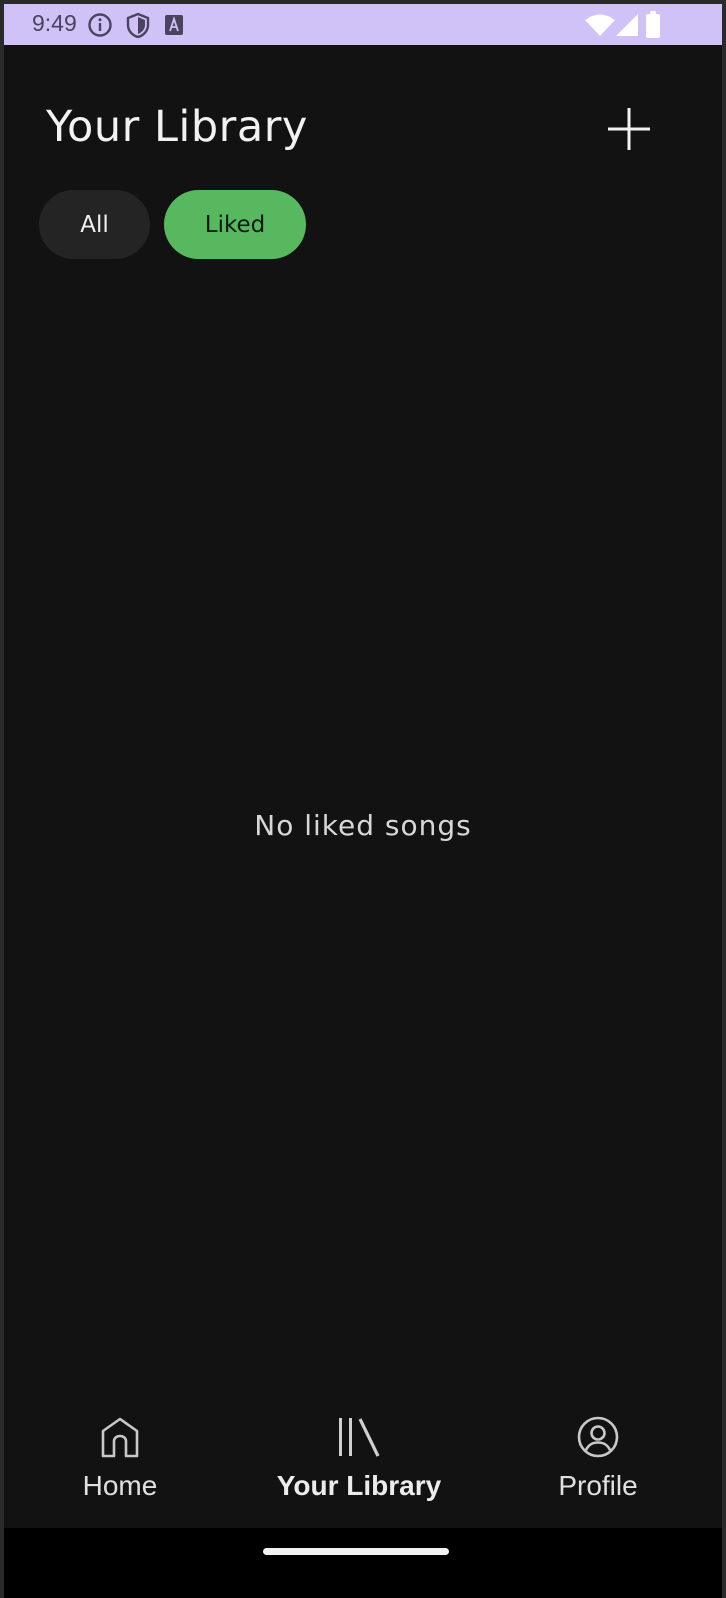 This screenshot has width=726, height=1598. I want to click on filter-chip-all-label: All, so click(94, 224).